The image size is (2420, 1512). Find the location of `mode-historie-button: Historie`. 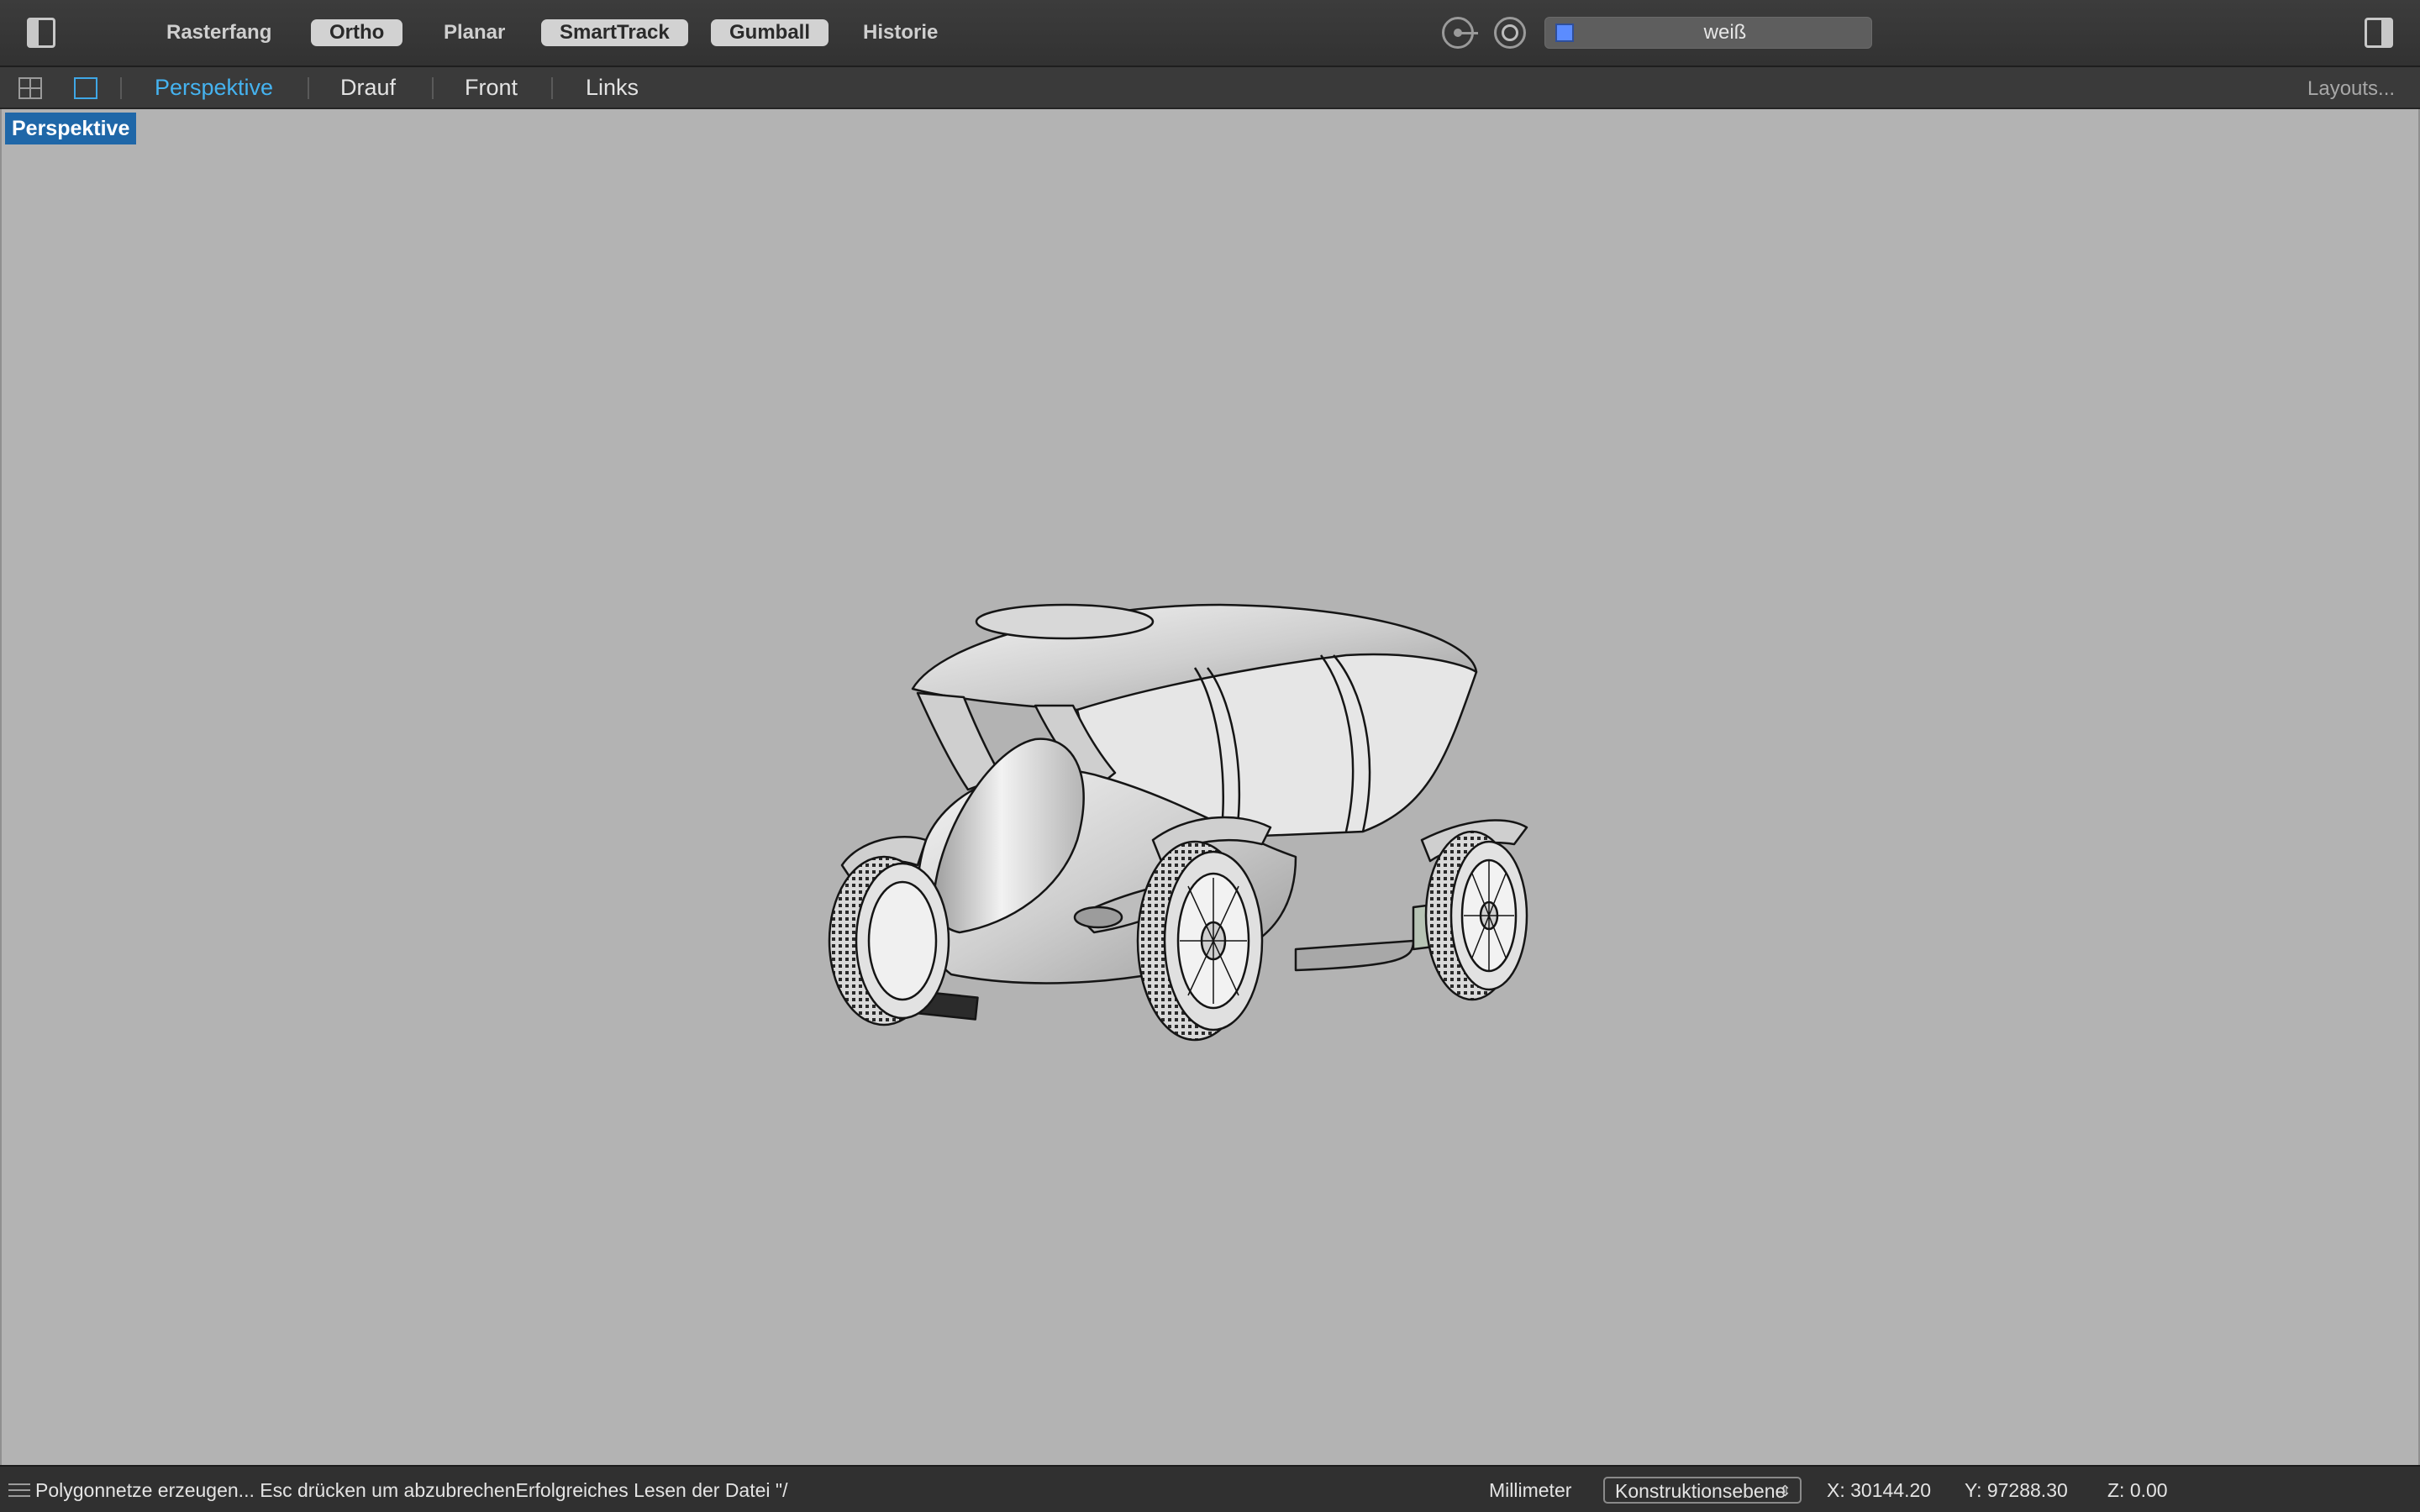

mode-historie-button: Historie is located at coordinates (900, 32).